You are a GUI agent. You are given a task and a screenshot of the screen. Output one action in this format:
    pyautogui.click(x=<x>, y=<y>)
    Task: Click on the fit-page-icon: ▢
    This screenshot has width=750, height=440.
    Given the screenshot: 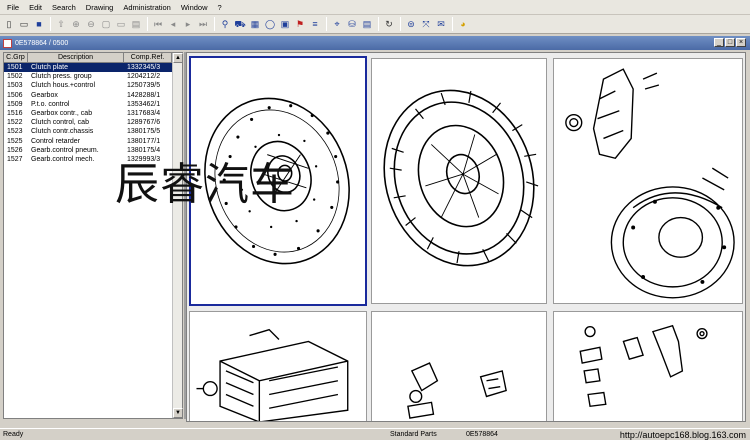 What is the action you would take?
    pyautogui.click(x=106, y=24)
    